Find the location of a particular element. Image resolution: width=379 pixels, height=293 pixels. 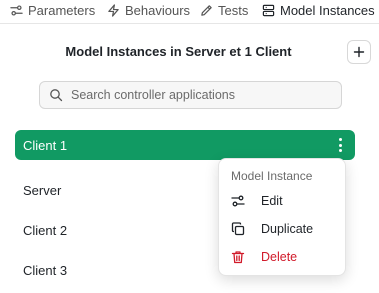

bolt-icon is located at coordinates (113, 10).